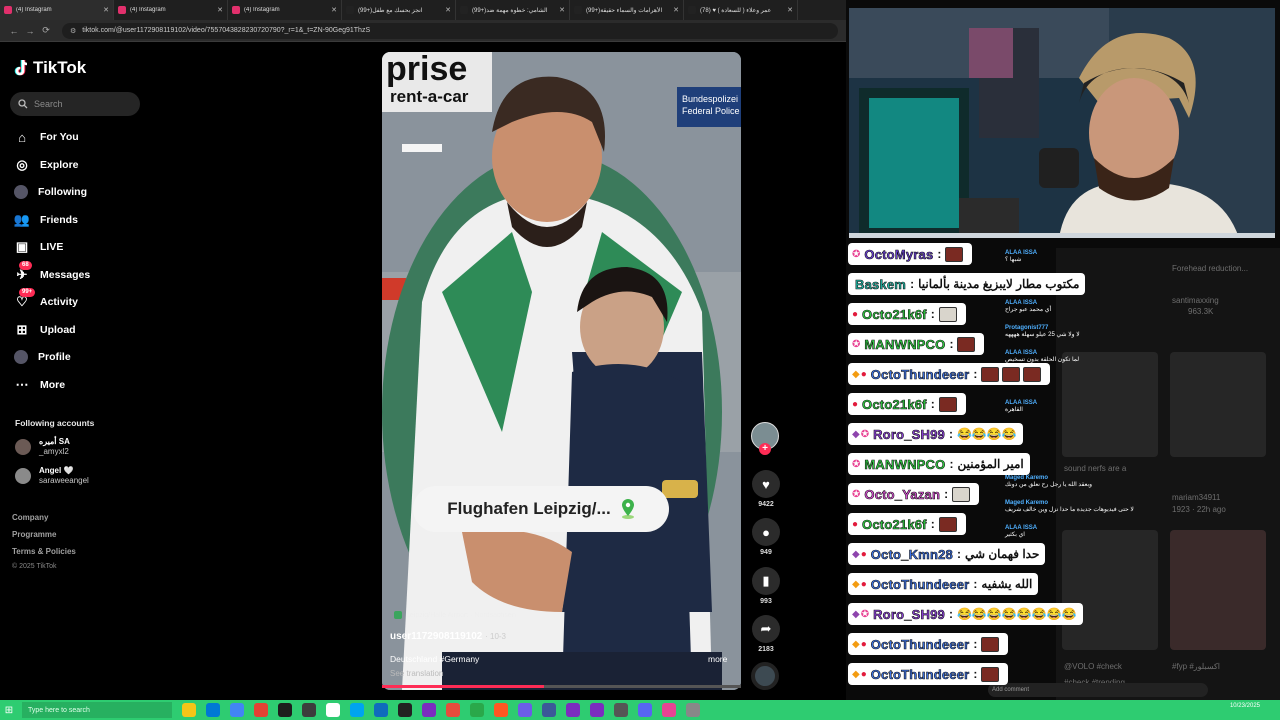 This screenshot has width=1280, height=720. I want to click on share-button: ➦ 2183, so click(766, 634).